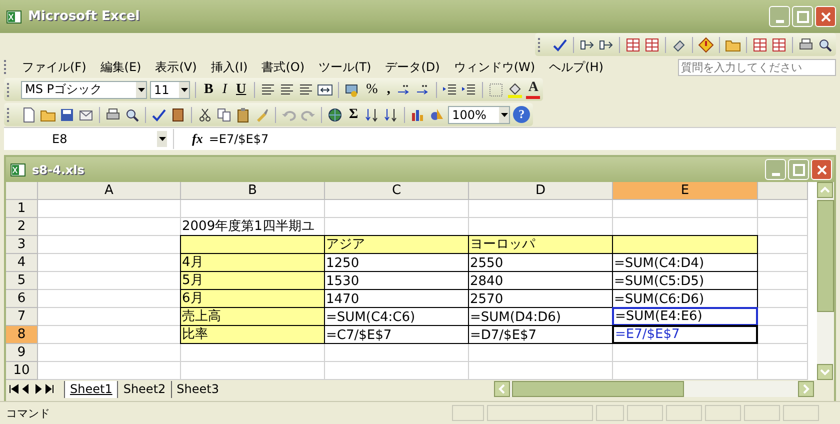  Describe the element at coordinates (396, 244) in the screenshot. I see `table-cell: アジア` at that location.